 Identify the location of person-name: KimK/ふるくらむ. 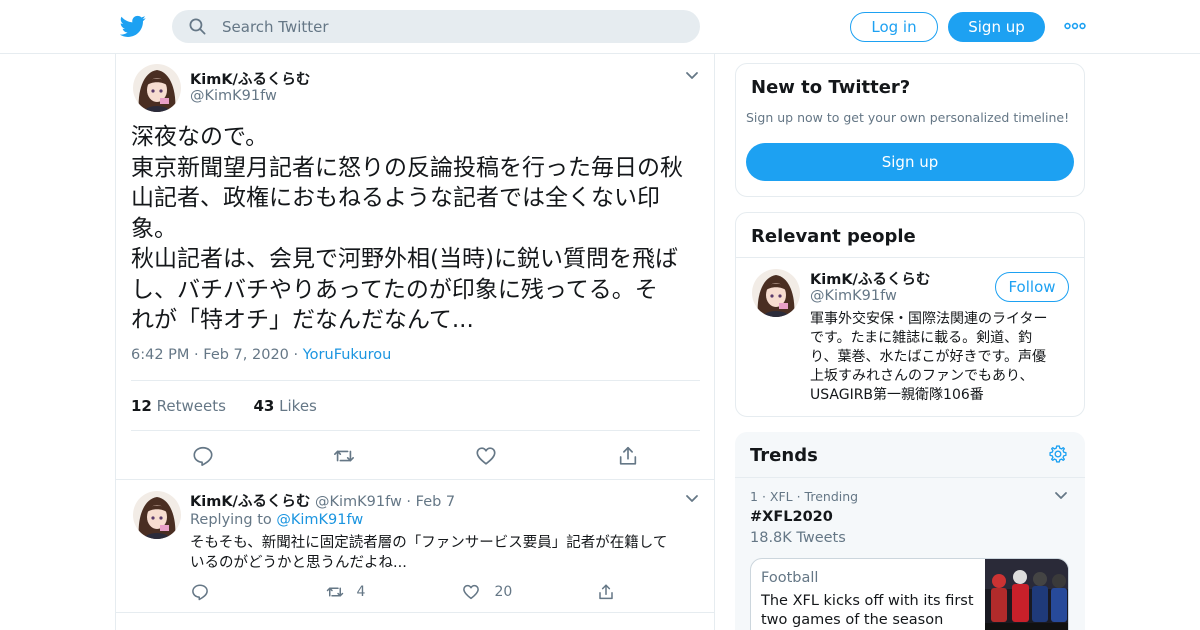
(870, 278).